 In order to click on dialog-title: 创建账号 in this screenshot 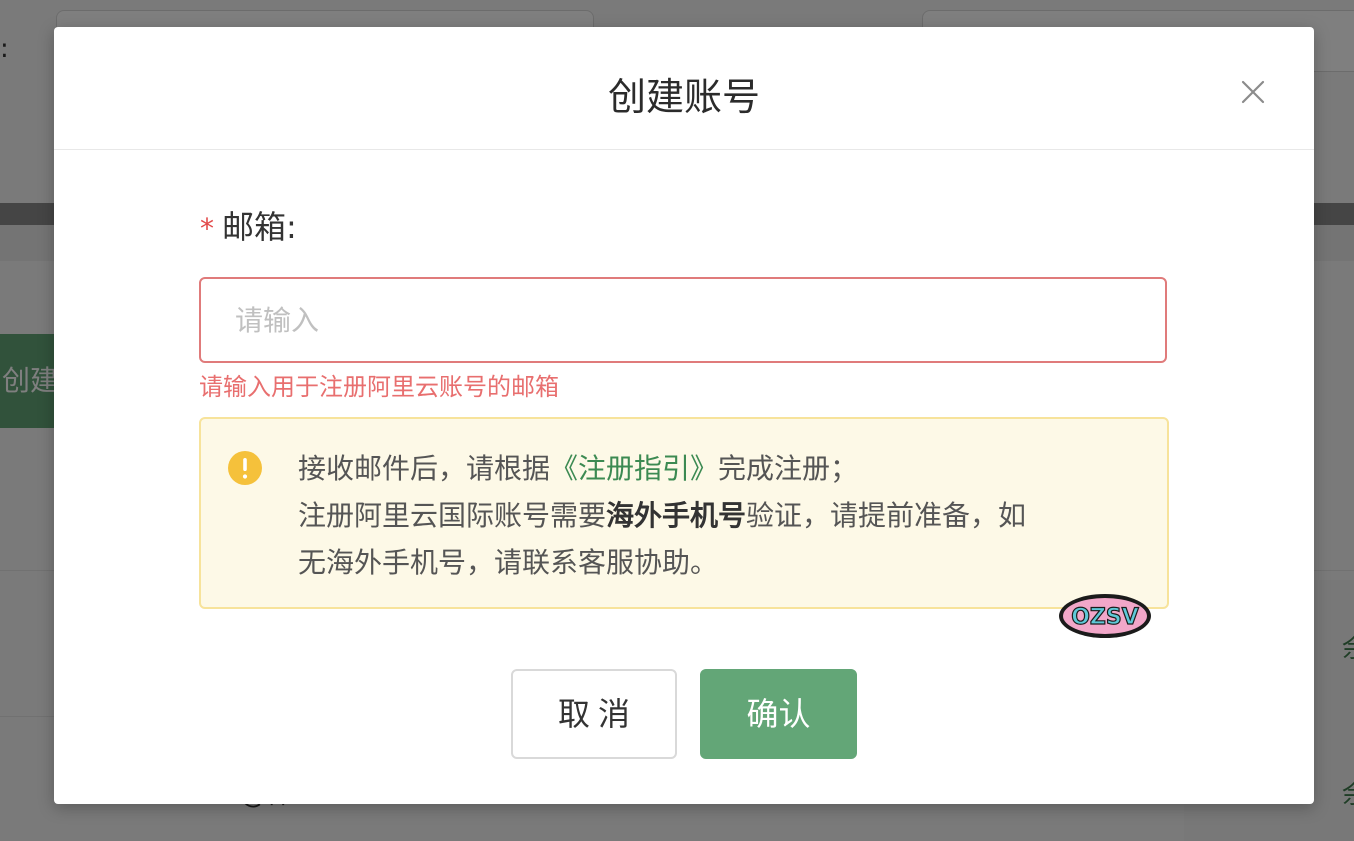, I will do `click(683, 97)`.